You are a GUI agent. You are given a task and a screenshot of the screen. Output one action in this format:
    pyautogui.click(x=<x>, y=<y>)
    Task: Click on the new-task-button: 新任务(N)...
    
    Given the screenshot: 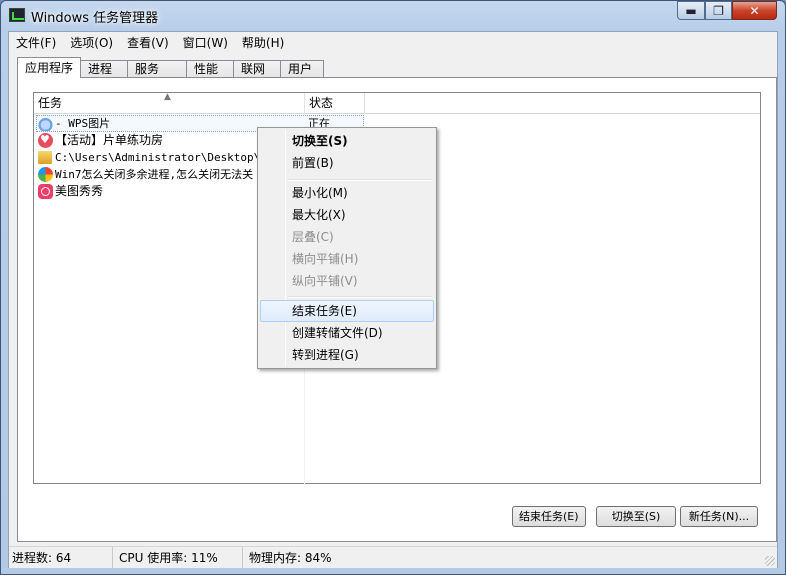 What is the action you would take?
    pyautogui.click(x=719, y=516)
    